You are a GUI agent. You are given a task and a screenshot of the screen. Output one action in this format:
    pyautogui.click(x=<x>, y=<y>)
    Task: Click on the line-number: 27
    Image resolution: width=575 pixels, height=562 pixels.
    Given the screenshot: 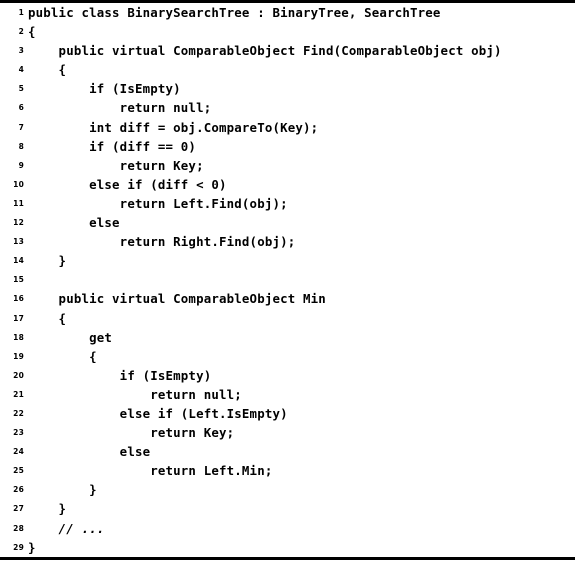 What is the action you would take?
    pyautogui.click(x=18, y=509)
    